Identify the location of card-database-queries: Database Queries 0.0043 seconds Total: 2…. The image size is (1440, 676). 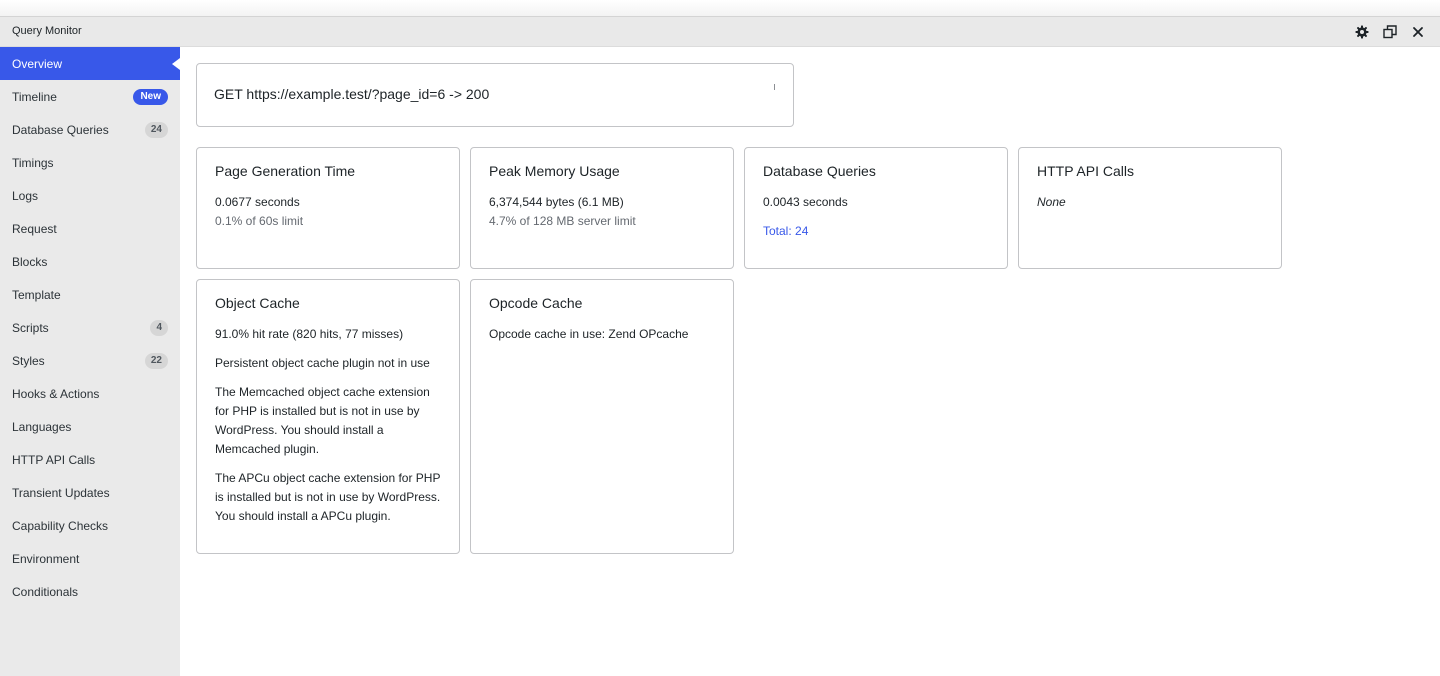
(876, 208).